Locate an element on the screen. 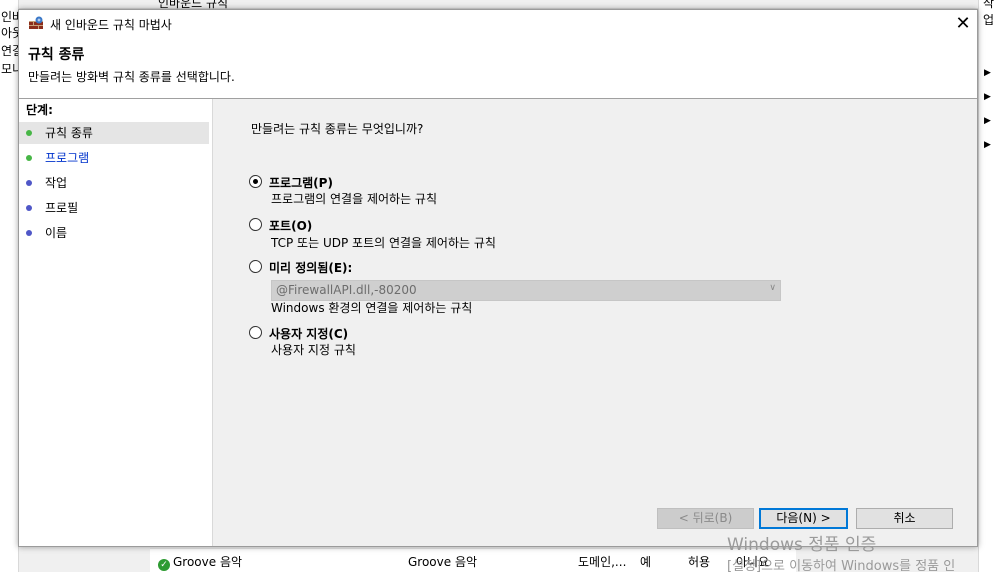  activation-watermark-title: Windows 정품 인증 is located at coordinates (802, 545).